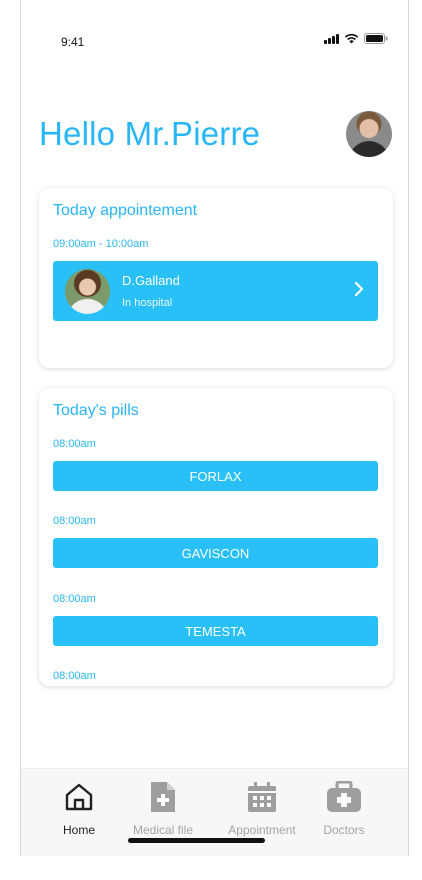 This screenshot has height=880, width=422. I want to click on pill-item-gaviscon: GAVISCON, so click(215, 553).